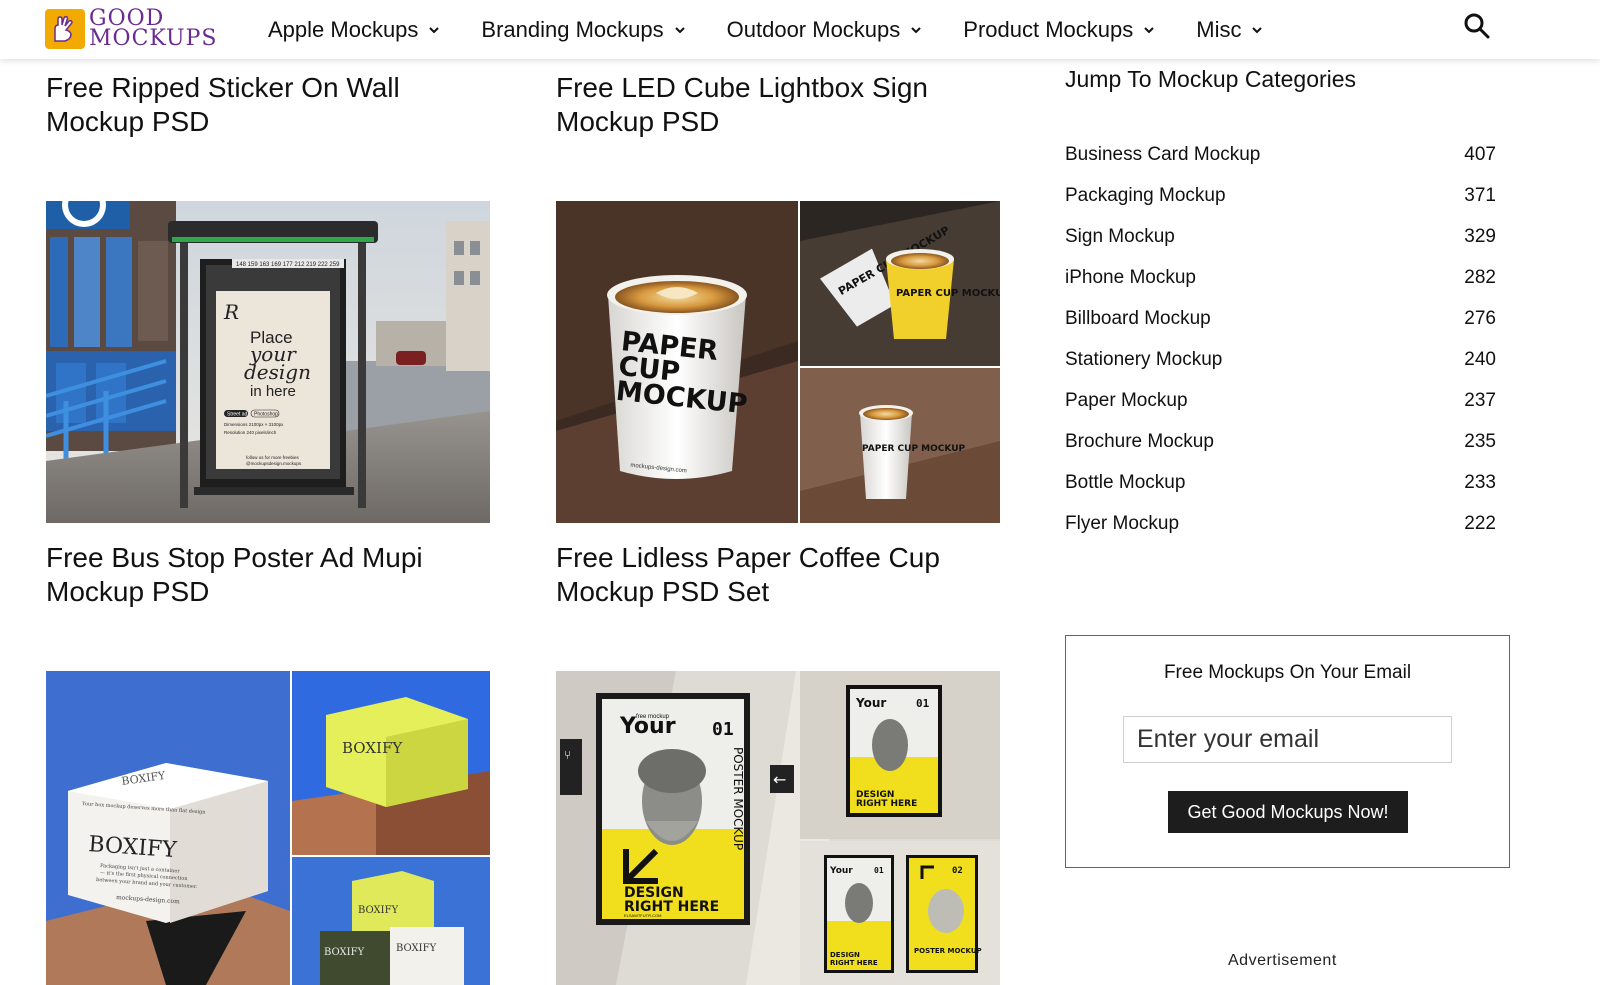 This screenshot has height=985, width=1600. What do you see at coordinates (1280, 205) in the screenshot?
I see `category-packaging: Packaging Mockup 371` at bounding box center [1280, 205].